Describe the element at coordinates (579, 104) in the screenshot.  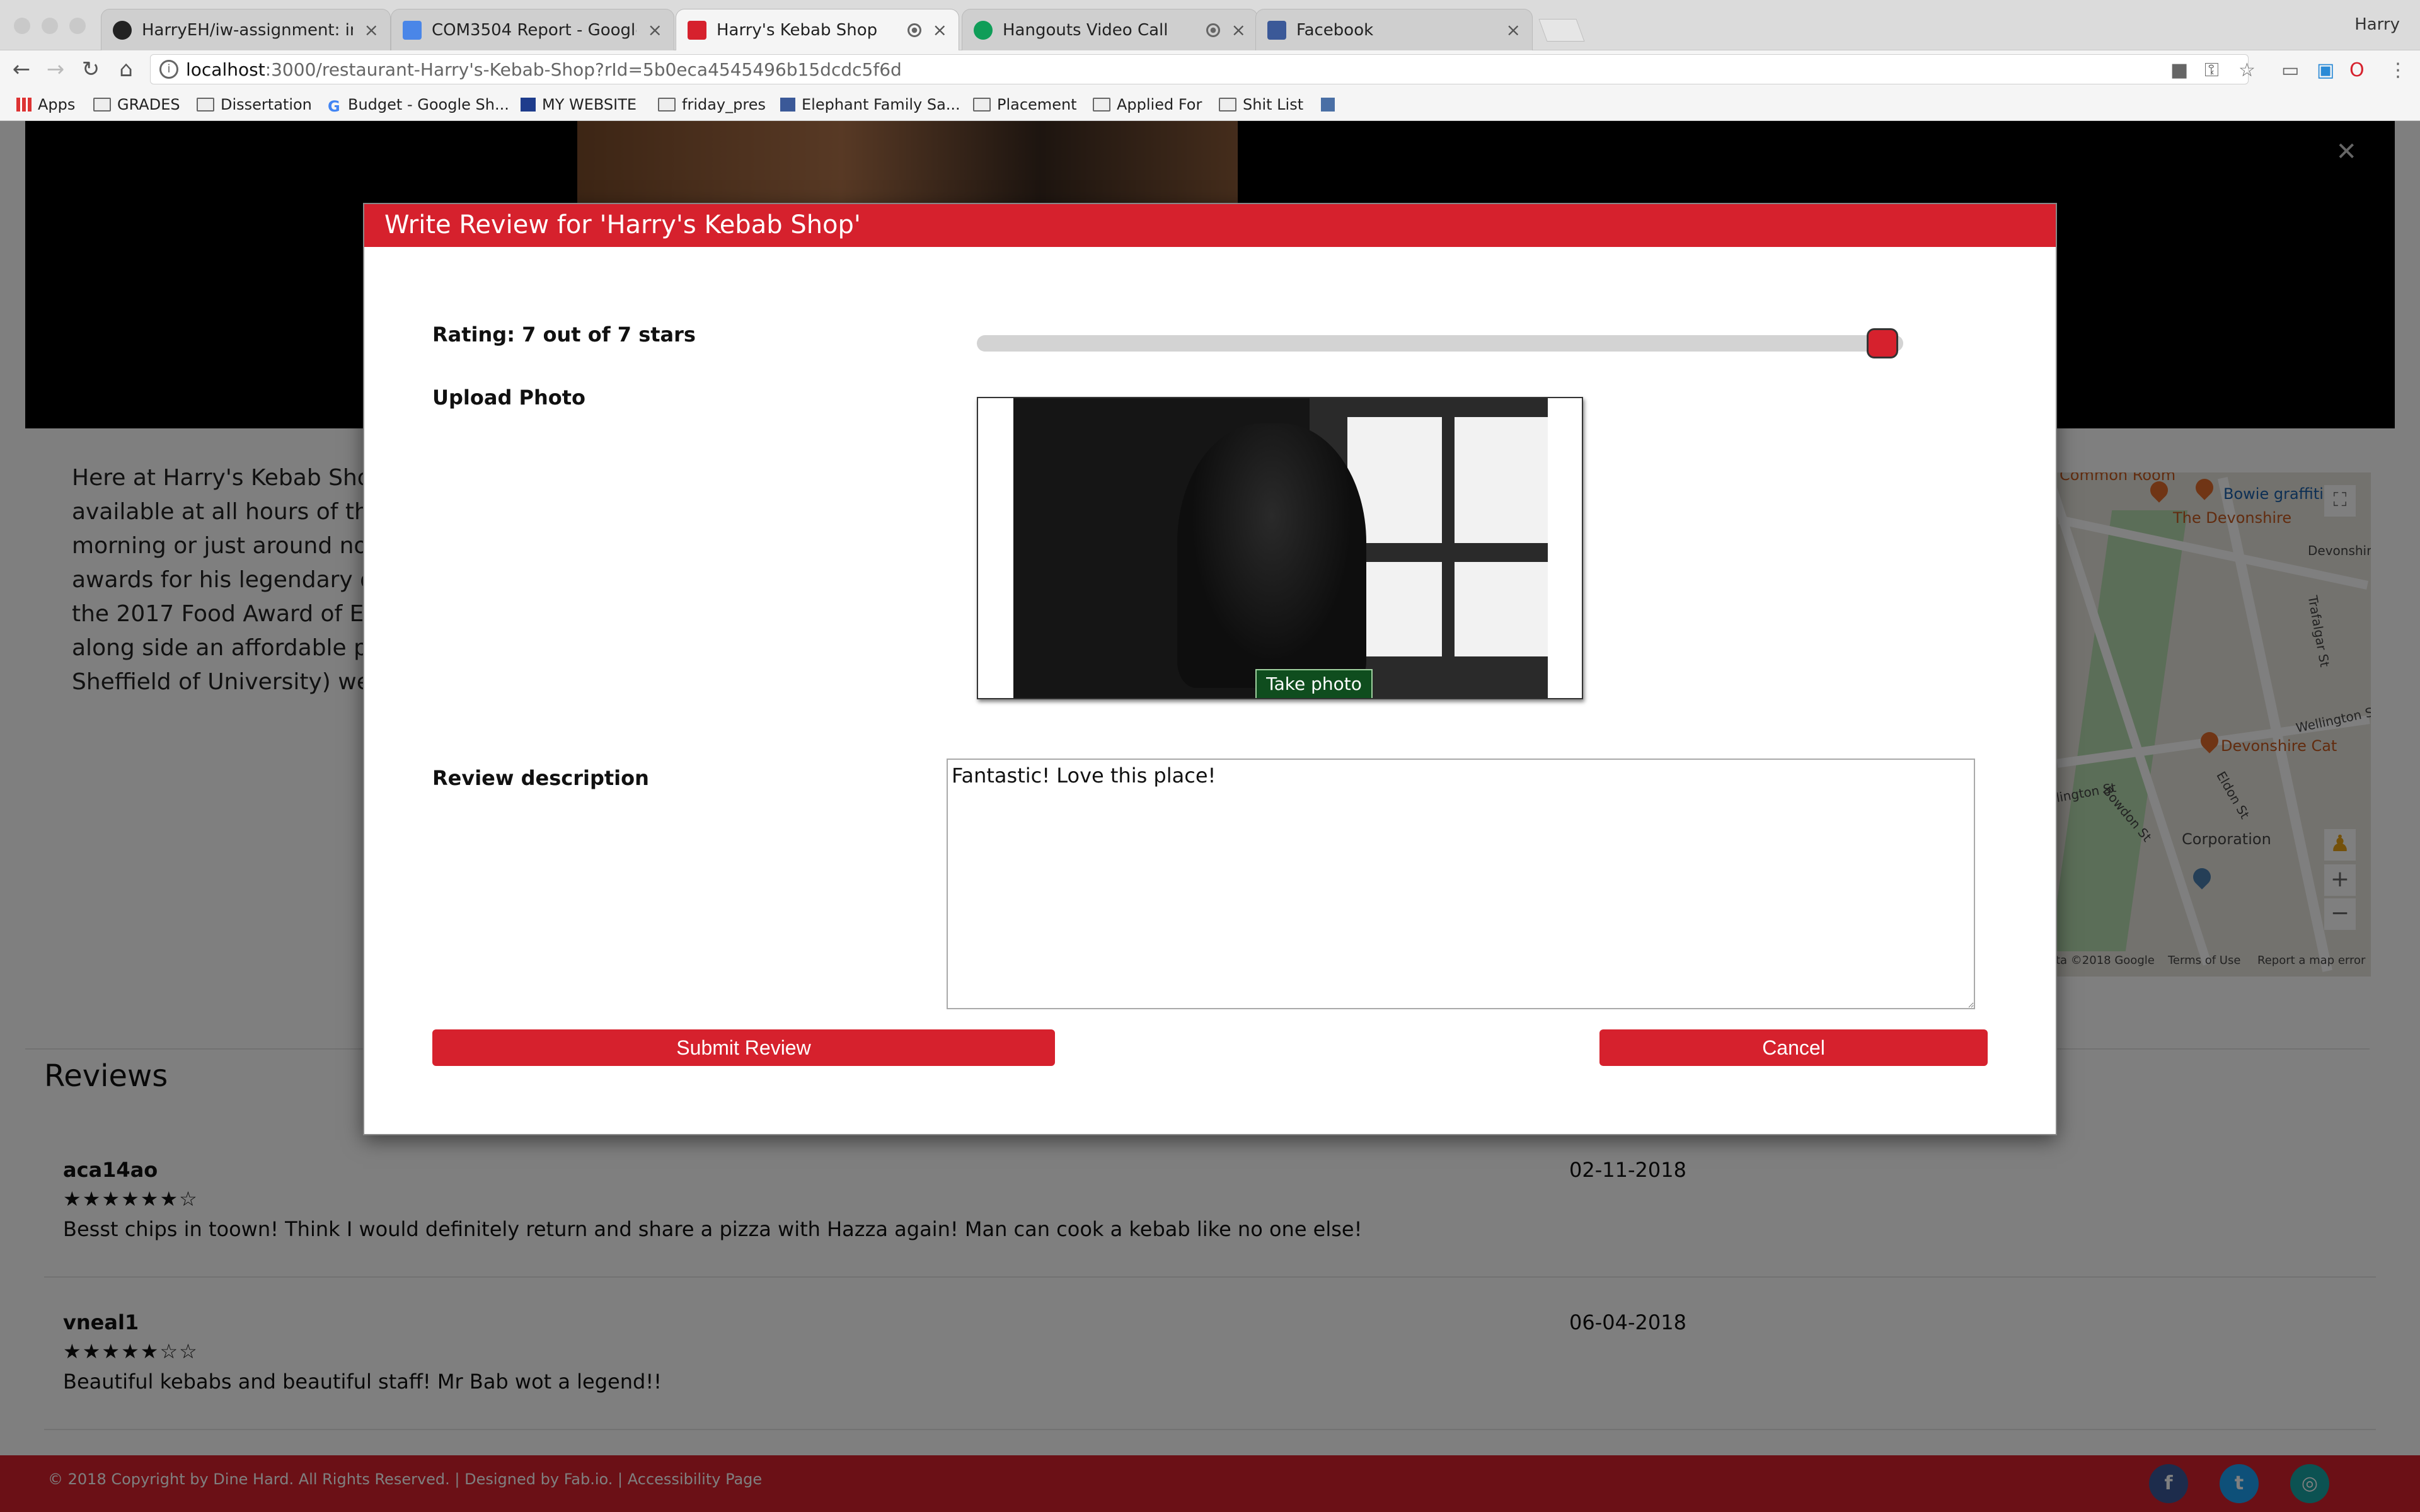
I see `bookmark-link: MY WEBSITE` at that location.